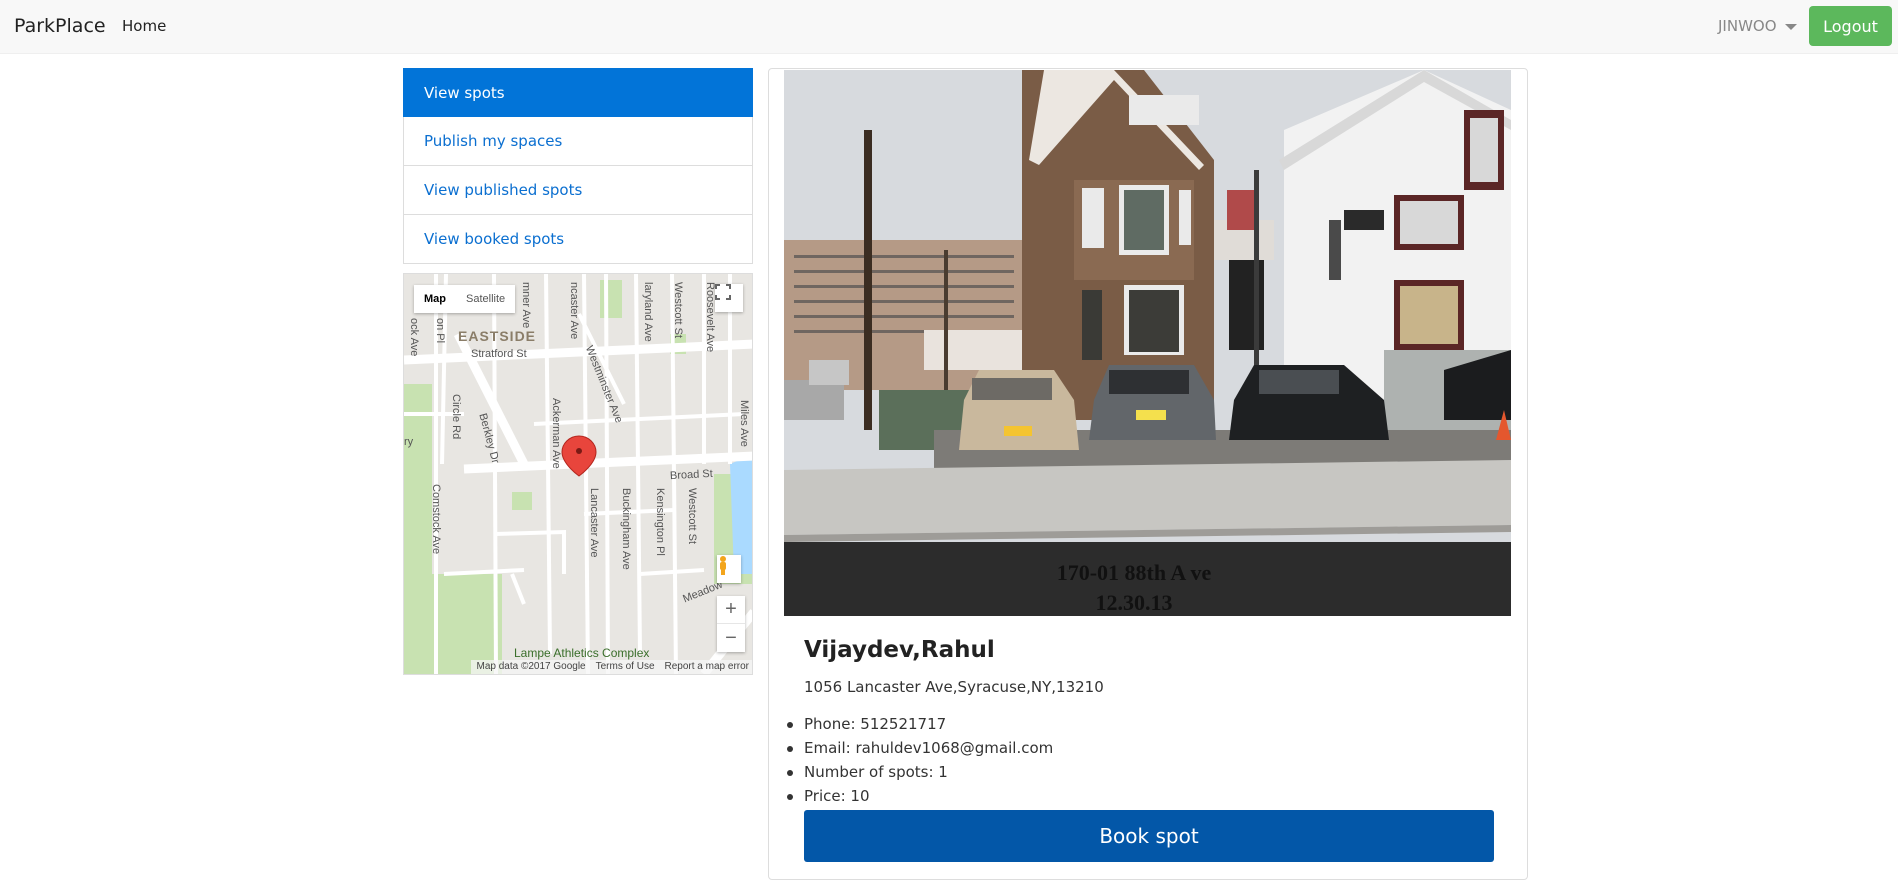 This screenshot has height=894, width=1898. What do you see at coordinates (60, 26) in the screenshot?
I see `brand-logo: ParkPlace` at bounding box center [60, 26].